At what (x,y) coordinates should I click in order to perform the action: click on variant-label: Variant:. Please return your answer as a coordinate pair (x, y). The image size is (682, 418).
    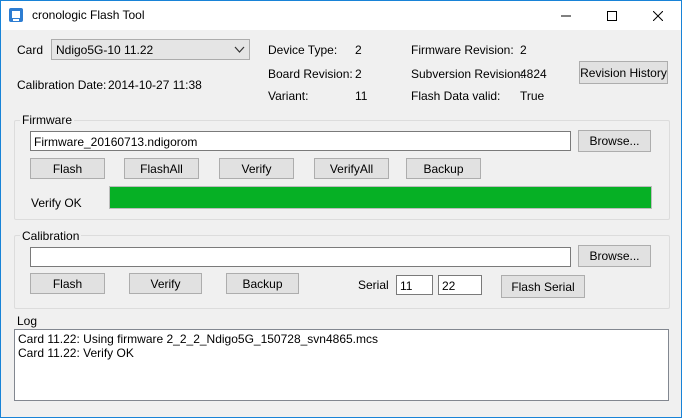
    Looking at the image, I should click on (288, 96).